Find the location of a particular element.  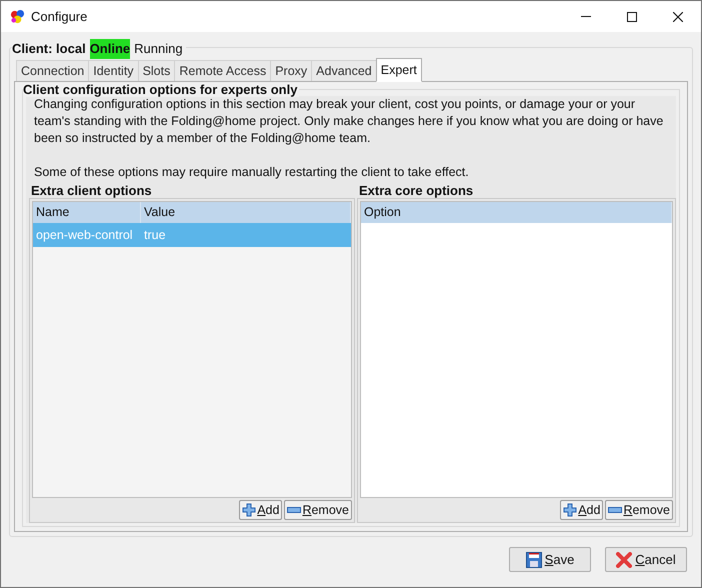

close-icon is located at coordinates (678, 17).